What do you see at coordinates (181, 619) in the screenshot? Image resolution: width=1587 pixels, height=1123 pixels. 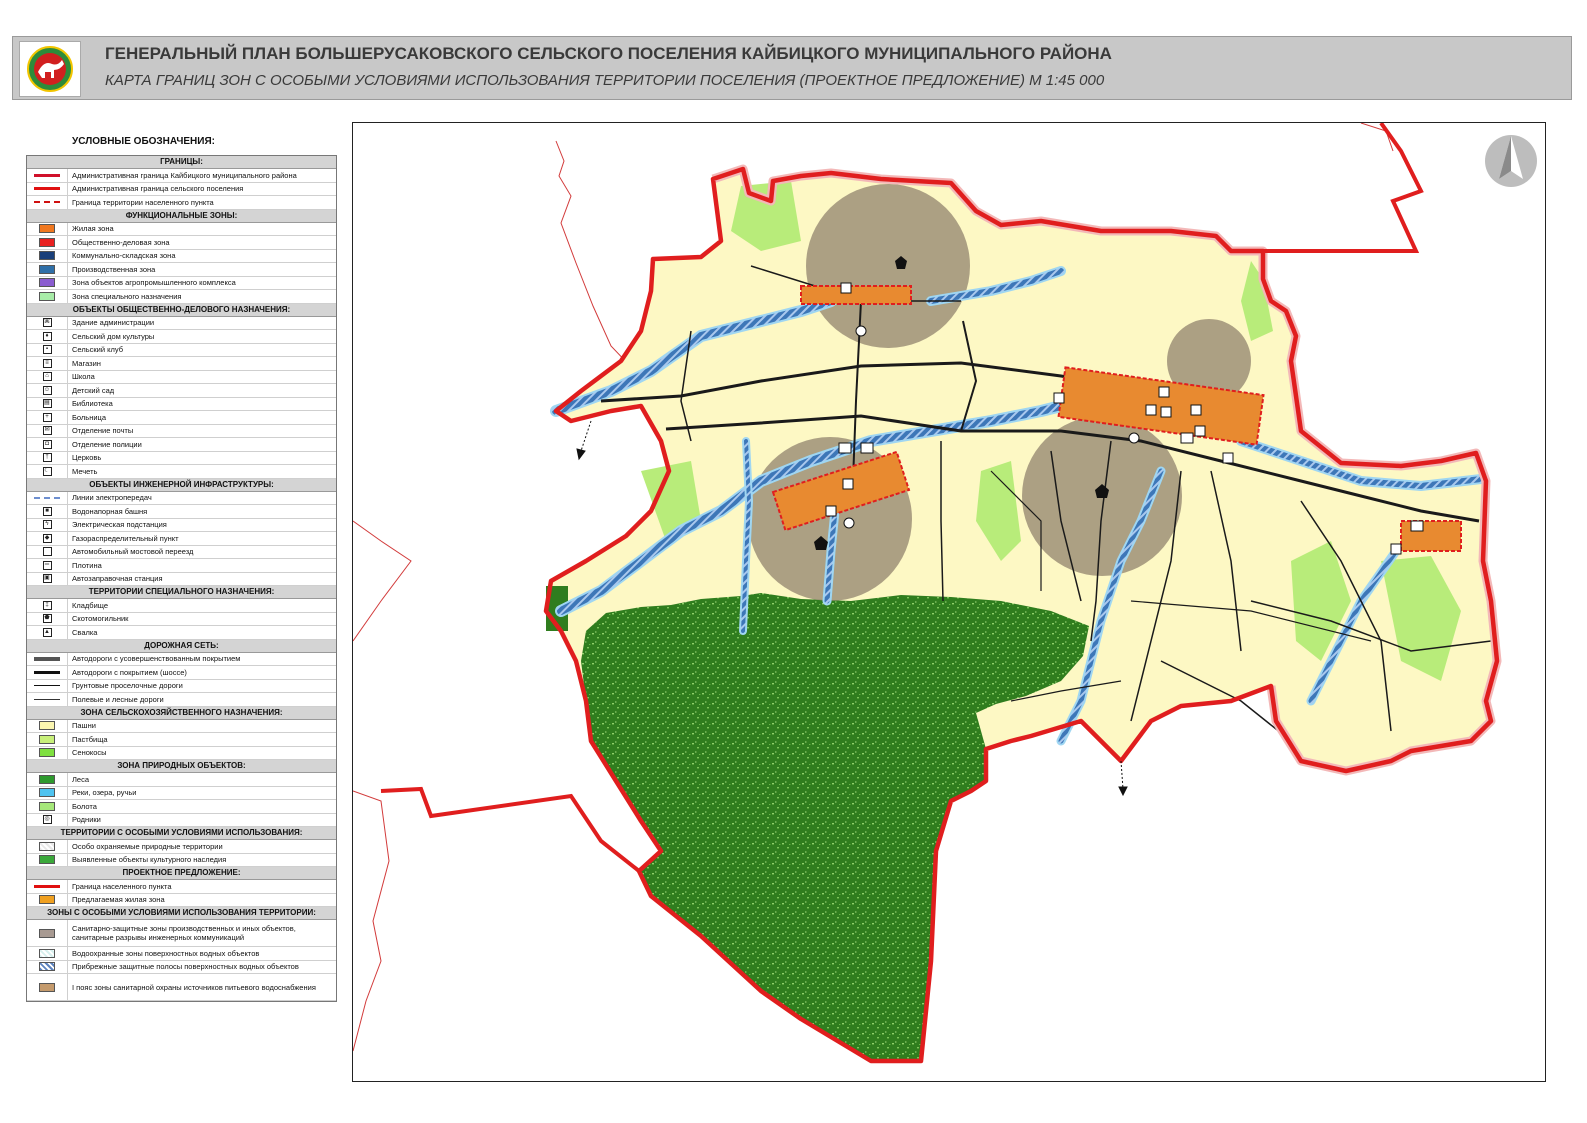 I see `legend-item: ⬟ Скотомогильник` at bounding box center [181, 619].